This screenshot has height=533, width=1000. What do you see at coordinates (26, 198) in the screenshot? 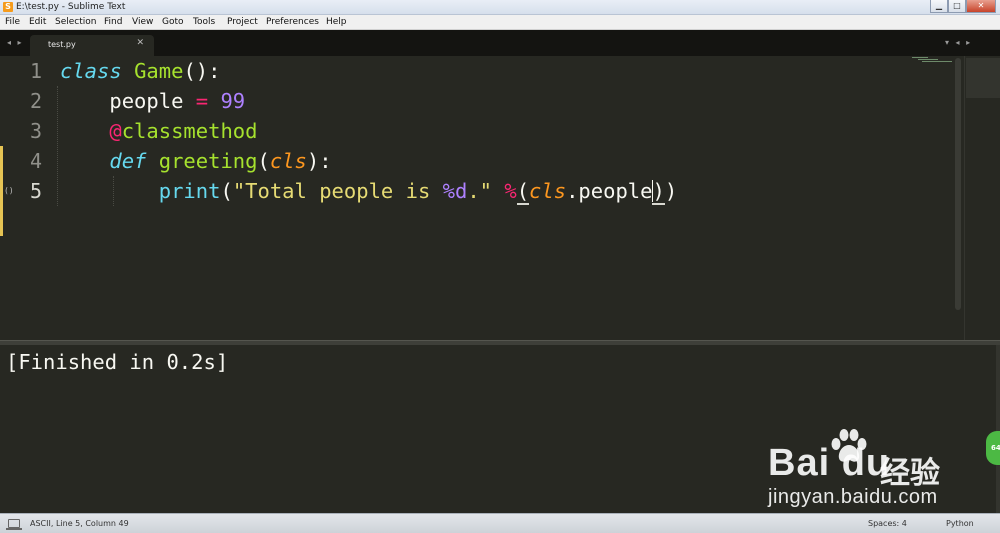
I see `line-number-gutter: 1 2 3 4 5 ()` at bounding box center [26, 198].